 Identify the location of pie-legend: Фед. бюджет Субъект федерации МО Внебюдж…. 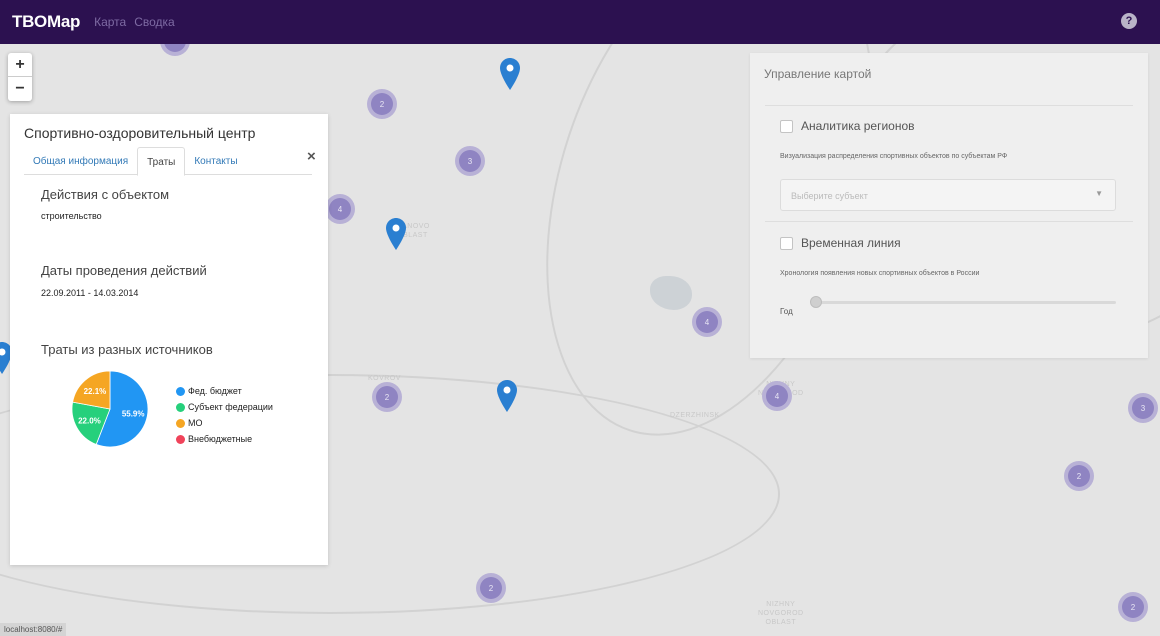
(224, 415).